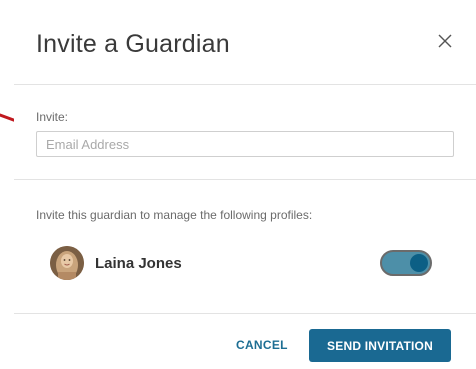  I want to click on toggle-knob, so click(419, 263).